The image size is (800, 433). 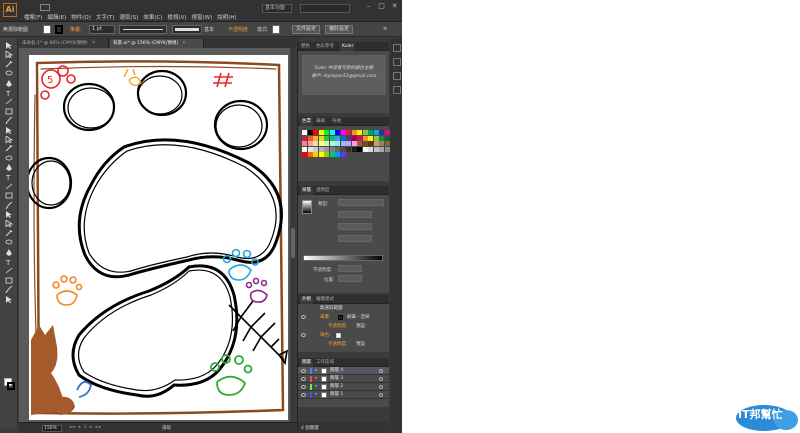 I want to click on maximize-button: □, so click(x=381, y=6).